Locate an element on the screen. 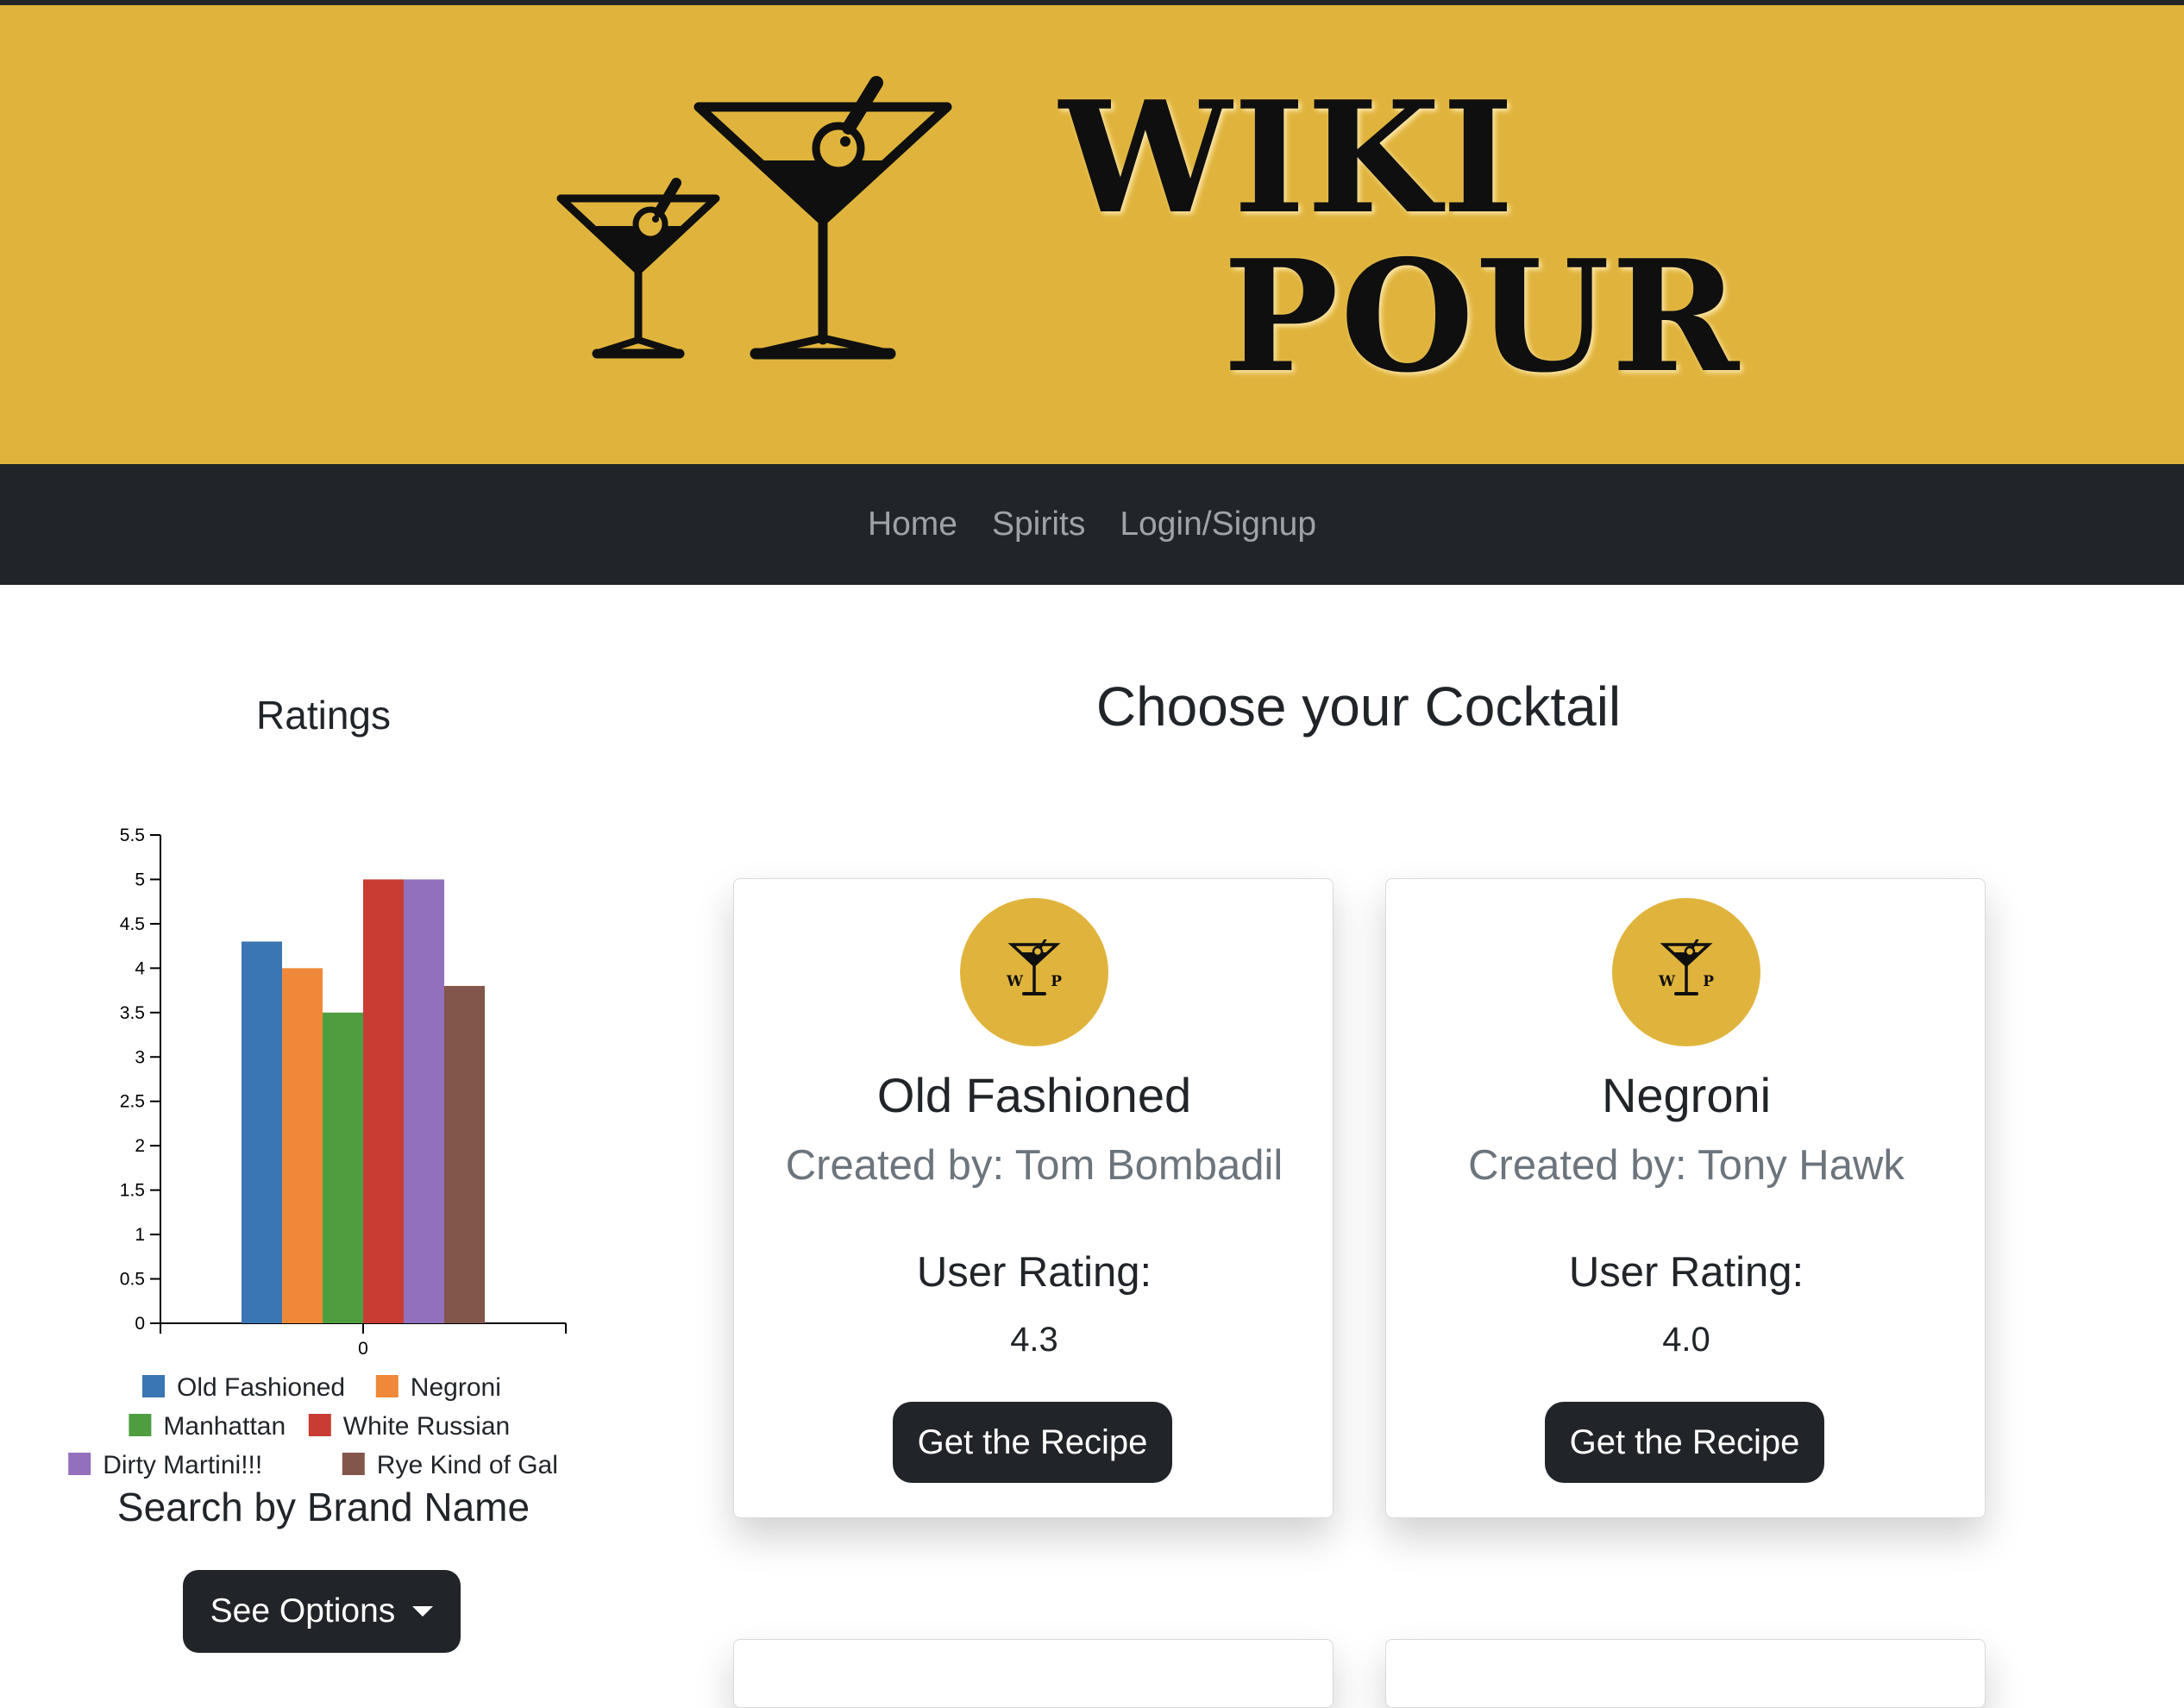  main-navbar: Home Spirits Login/Signup is located at coordinates (1092, 524).